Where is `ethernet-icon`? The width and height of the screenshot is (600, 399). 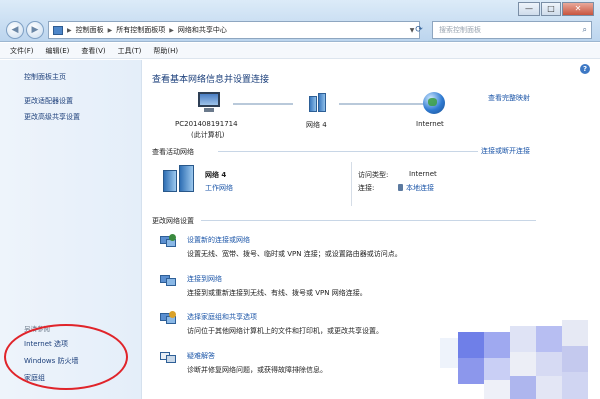 ethernet-icon is located at coordinates (400, 187).